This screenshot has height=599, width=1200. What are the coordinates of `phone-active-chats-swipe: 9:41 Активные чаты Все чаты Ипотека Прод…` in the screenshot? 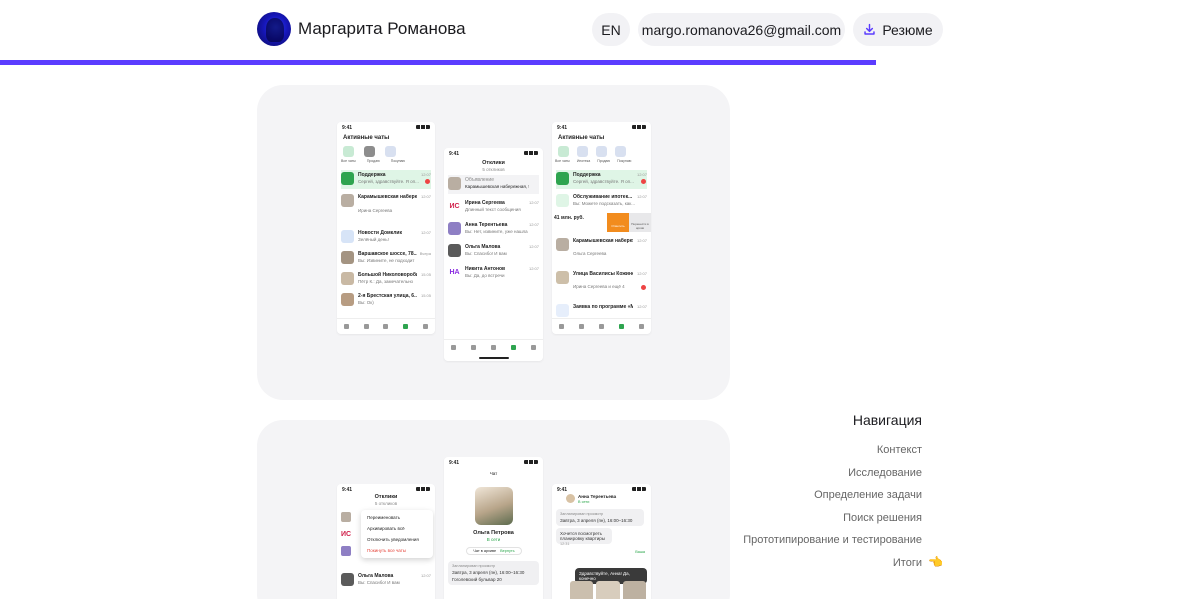 It's located at (601, 228).